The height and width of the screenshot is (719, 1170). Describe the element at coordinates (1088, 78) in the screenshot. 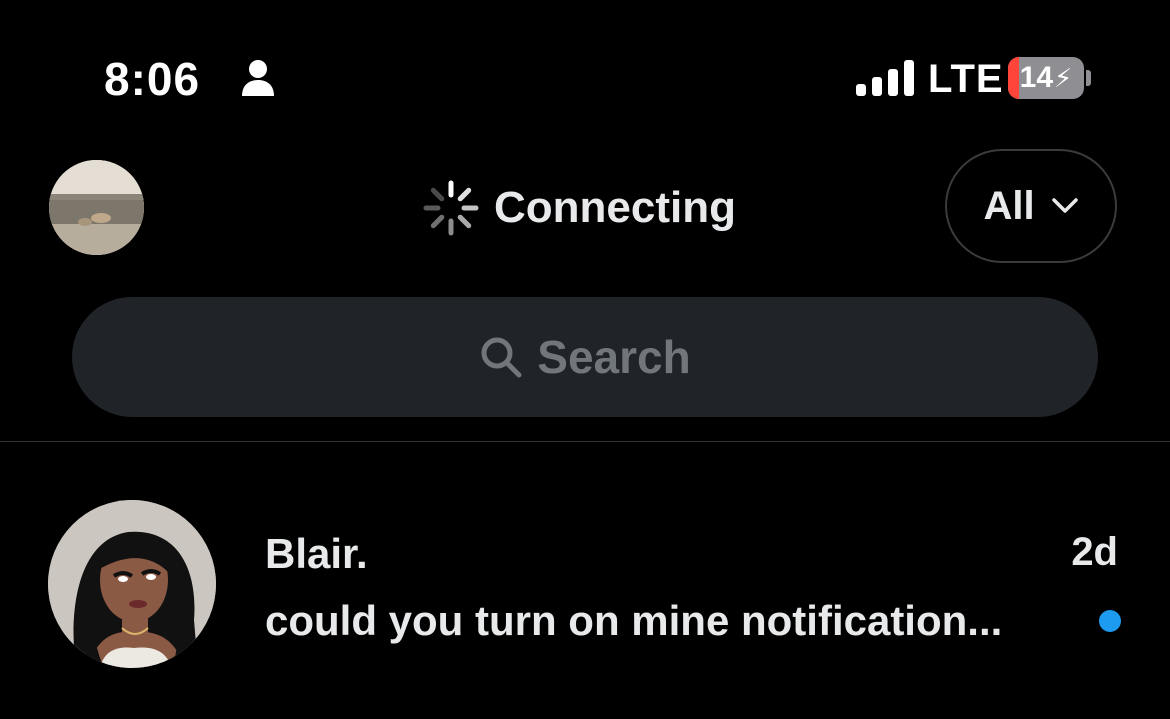

I see `battery-cap` at that location.